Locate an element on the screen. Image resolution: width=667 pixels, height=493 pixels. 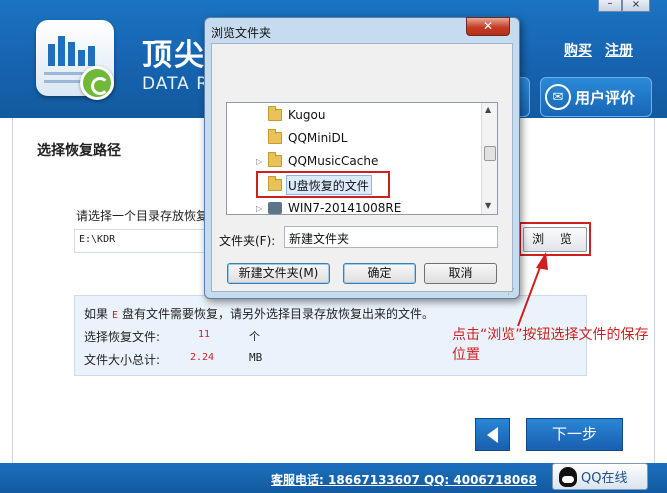
info-suffix: 盘有文件需要恢复，请另外选择目录存放恢复出来的文件。 is located at coordinates (278, 314).